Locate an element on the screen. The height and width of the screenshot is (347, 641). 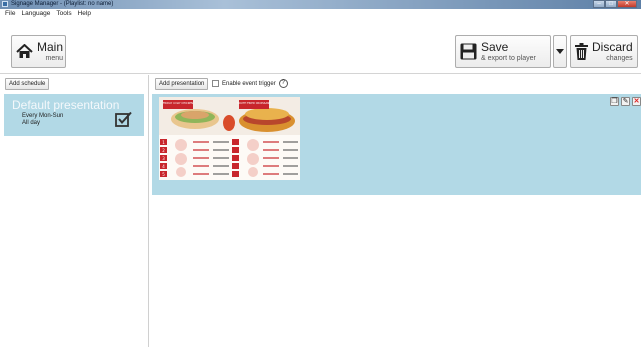
delete-icon: ✕ is located at coordinates (636, 101).